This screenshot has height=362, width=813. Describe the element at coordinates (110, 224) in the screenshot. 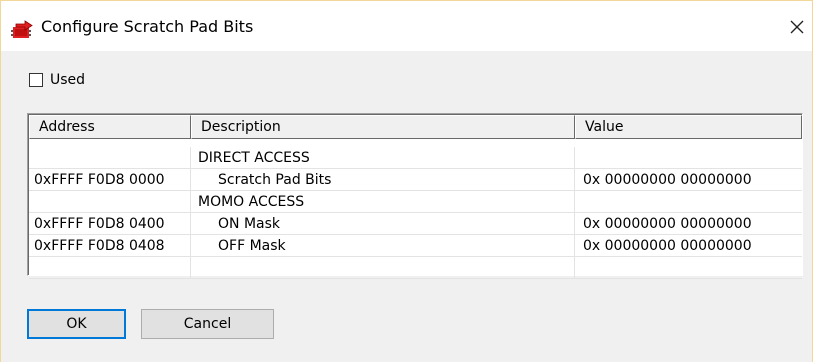

I see `cell-address: 0xFFFF F0D8 0400` at that location.